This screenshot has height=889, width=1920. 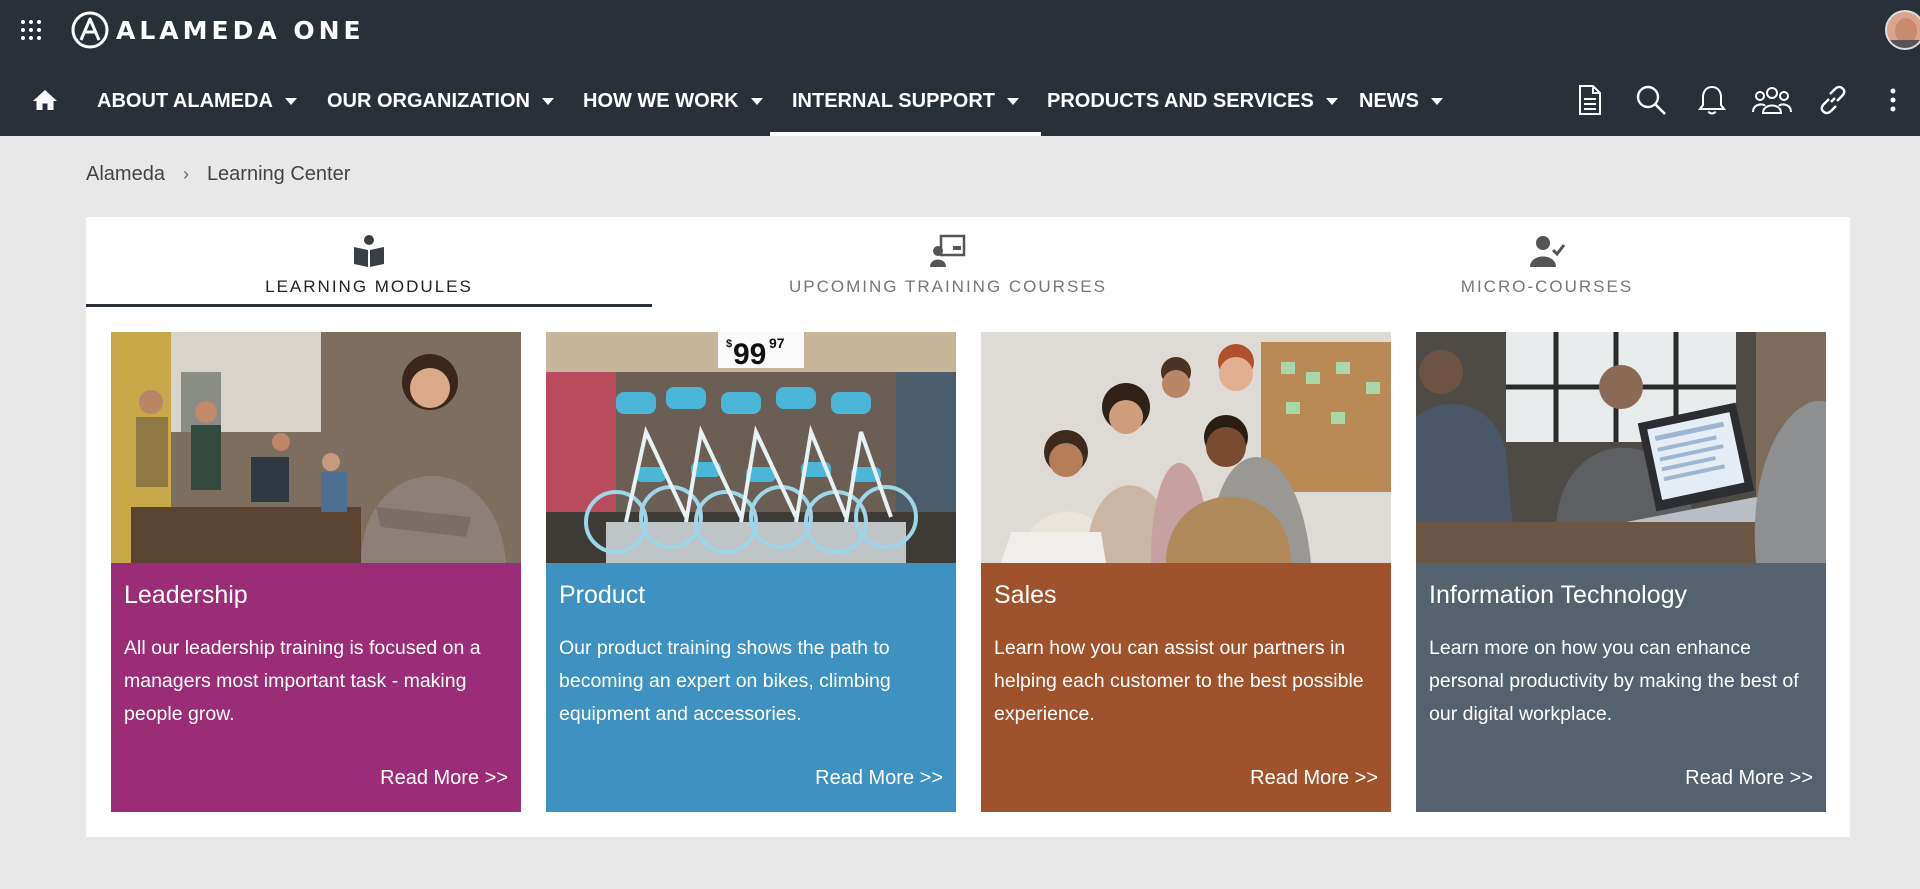 I want to click on logo-mark-icon, so click(x=90, y=30).